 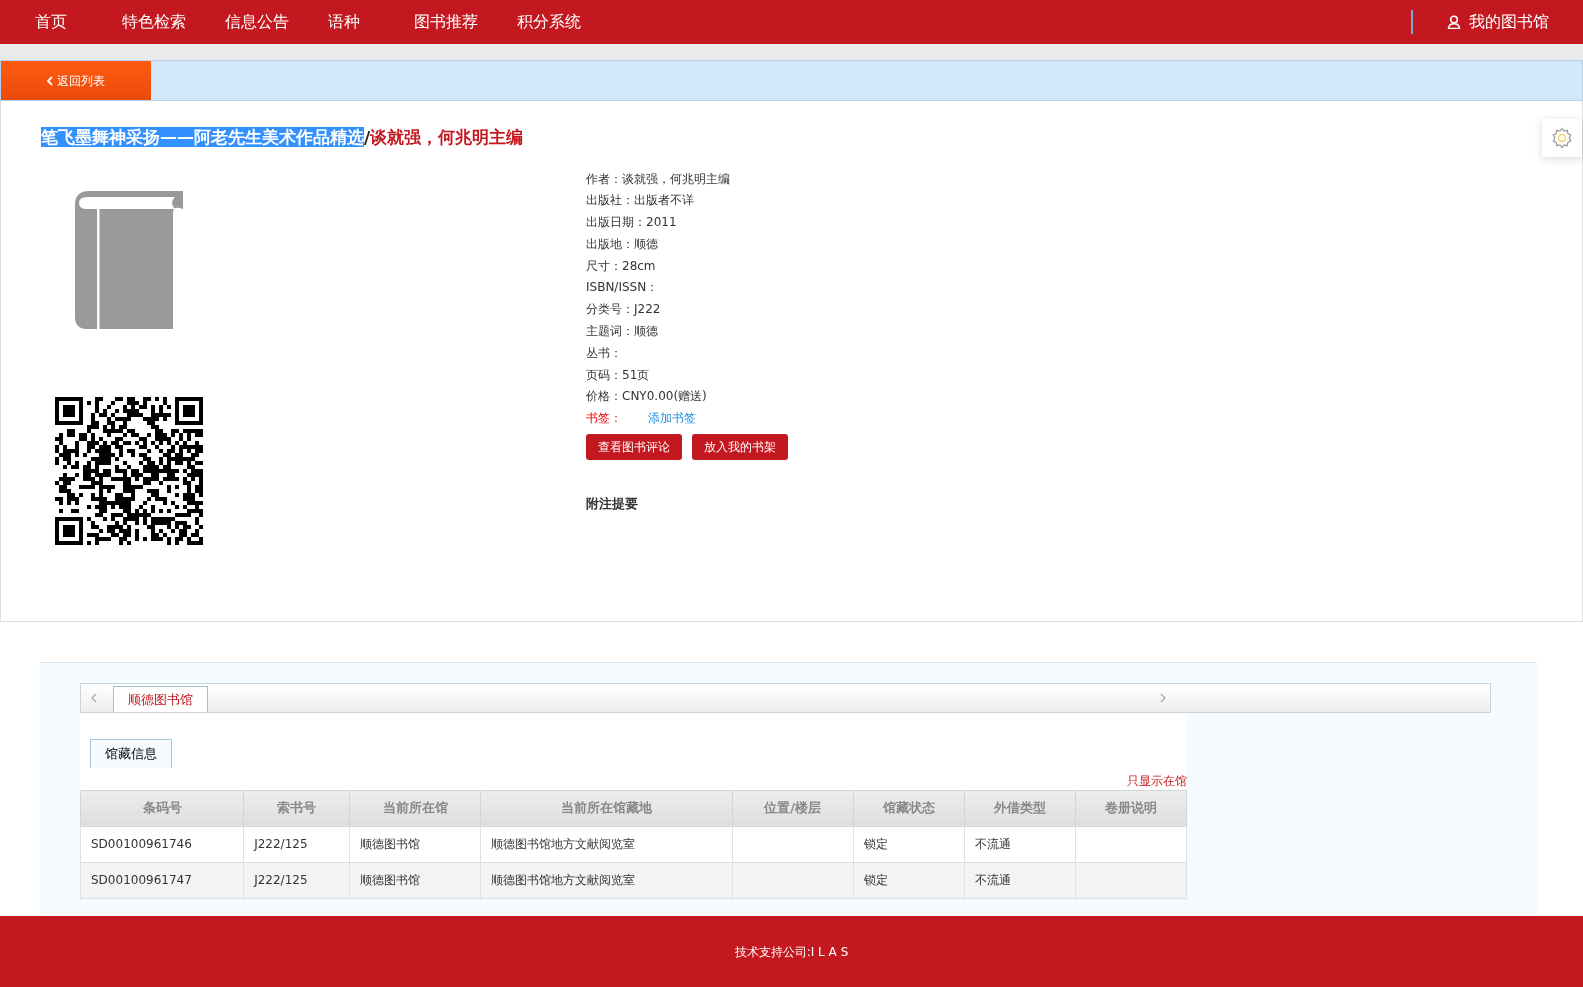 I want to click on detail-row-text: 丛书：, so click(x=604, y=353).